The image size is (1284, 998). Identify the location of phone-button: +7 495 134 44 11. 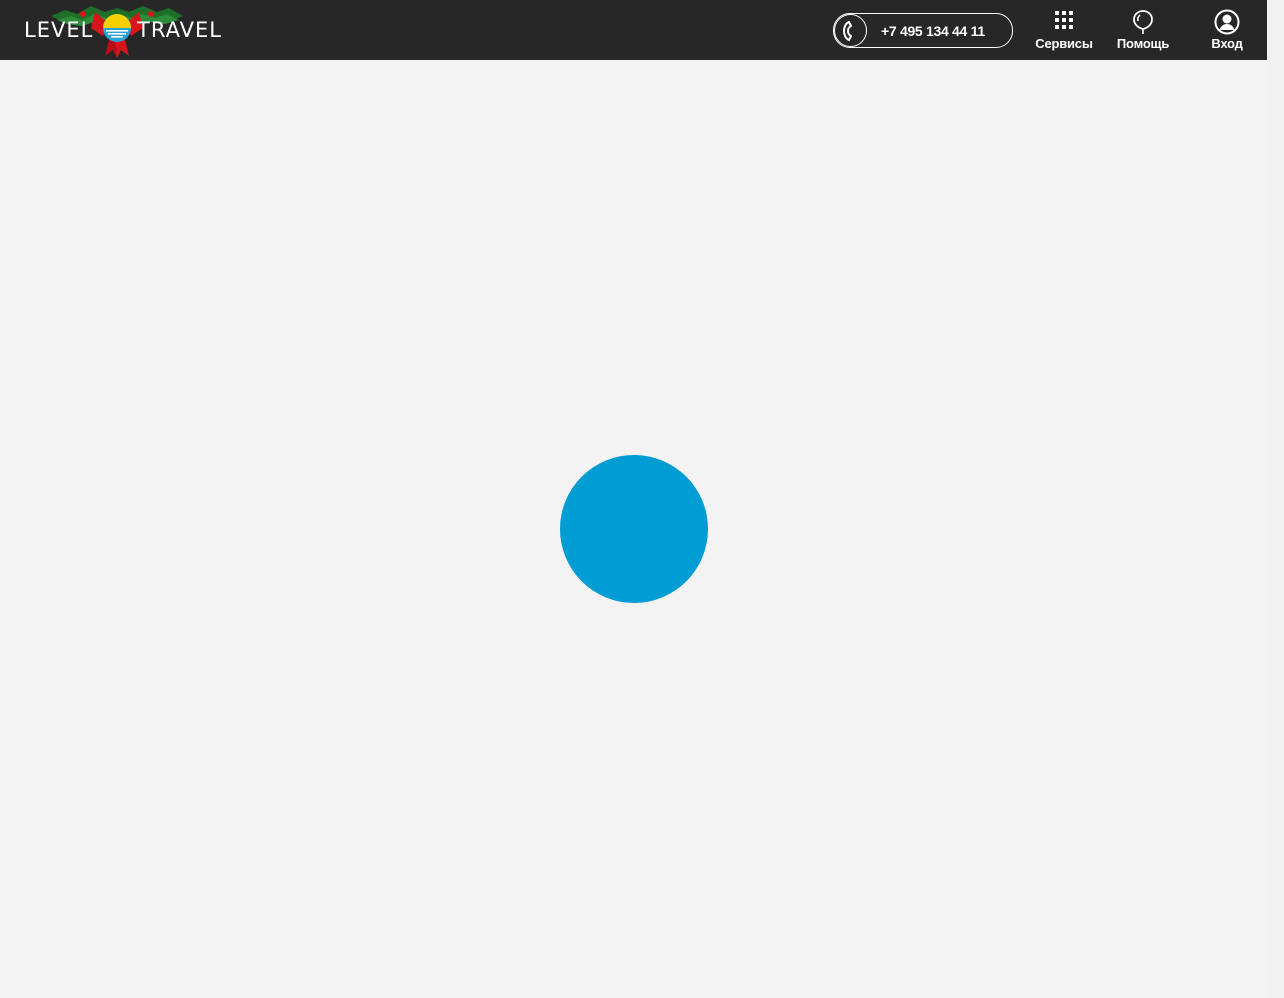
(923, 30).